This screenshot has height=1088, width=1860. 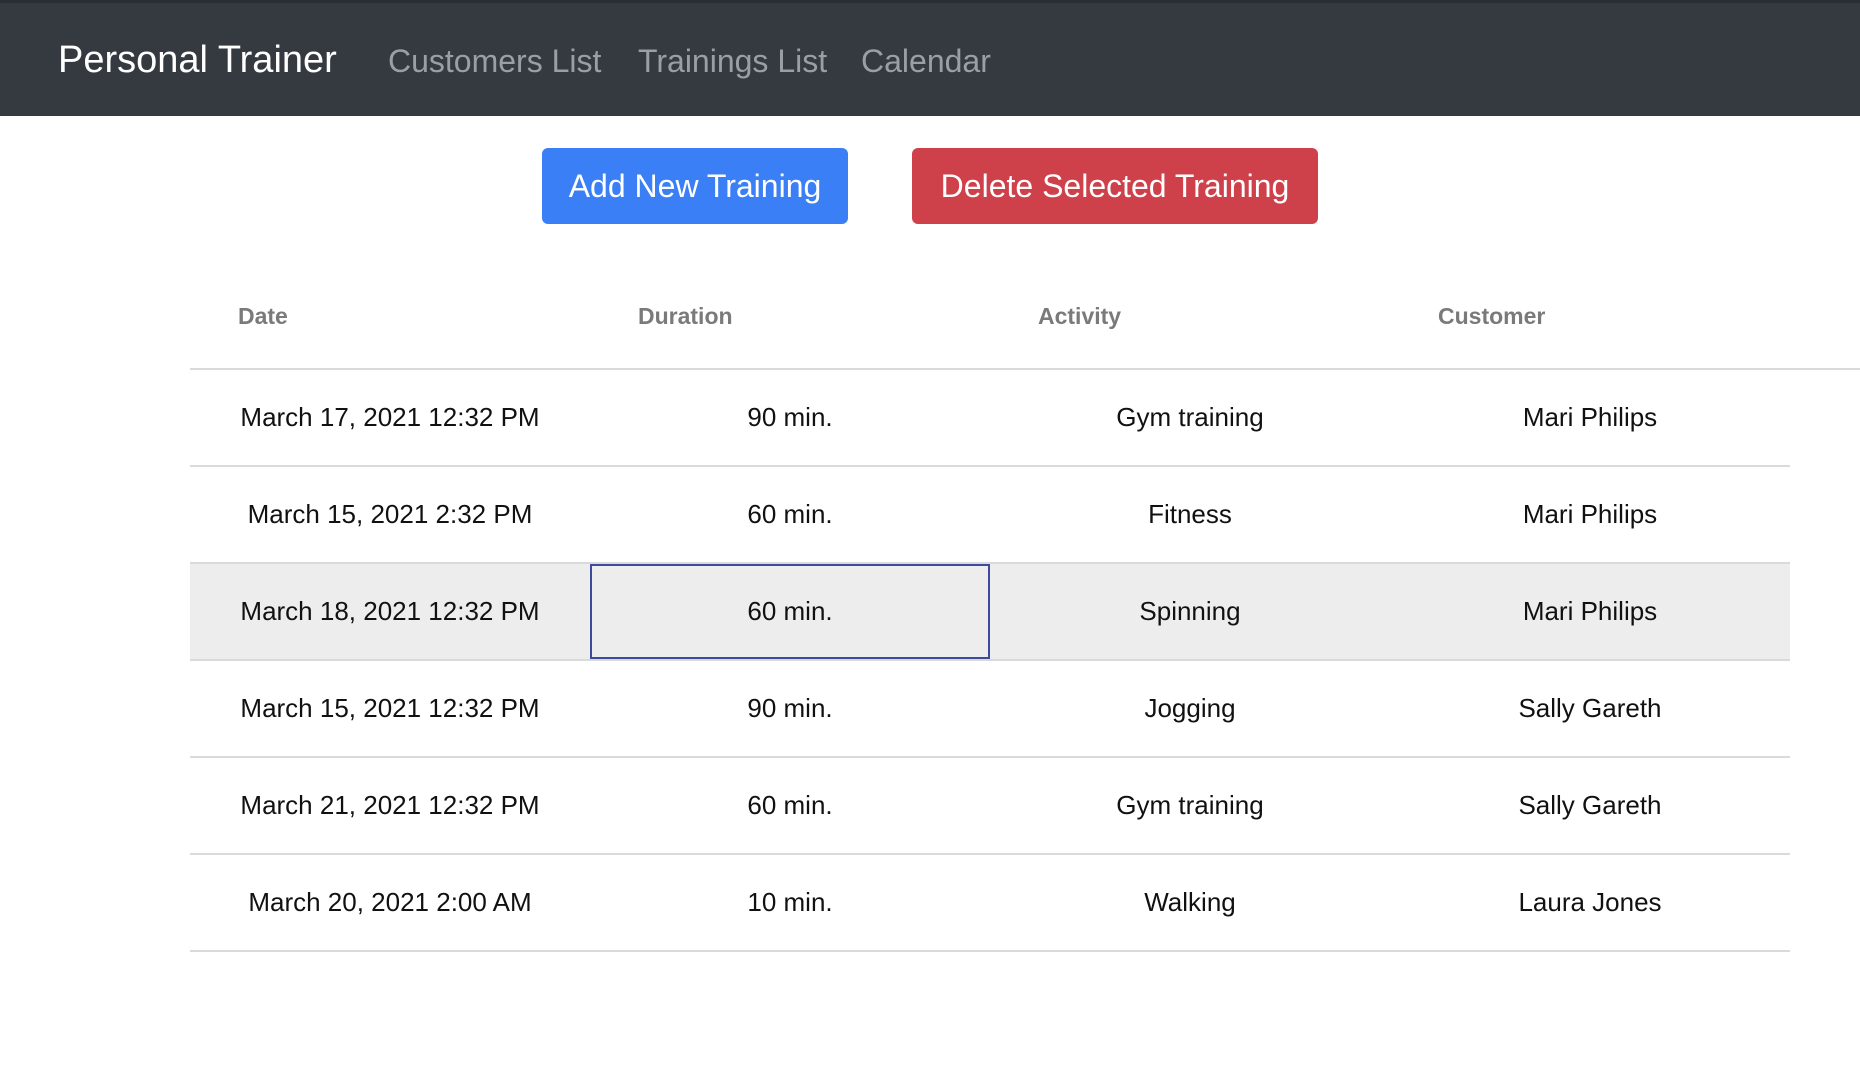 I want to click on column-header-customer: Customer, so click(x=1491, y=316).